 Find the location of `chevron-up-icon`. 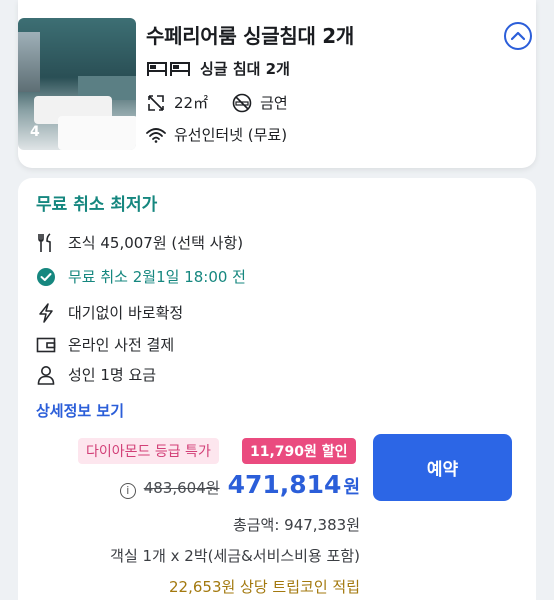

chevron-up-icon is located at coordinates (518, 36).